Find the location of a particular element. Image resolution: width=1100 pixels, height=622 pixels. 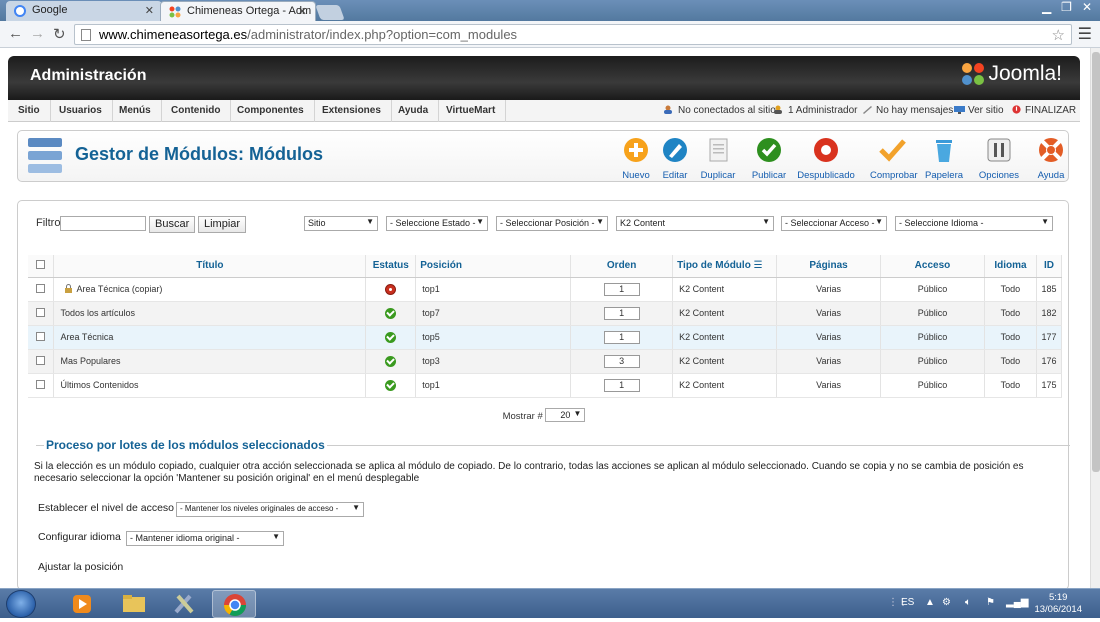

menu-contenido: Contenido is located at coordinates (196, 111).